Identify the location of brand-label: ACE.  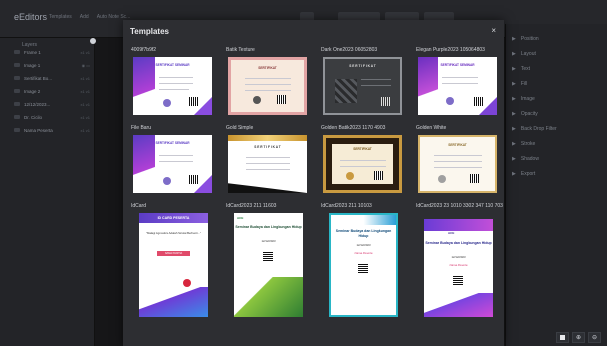
(451, 233).